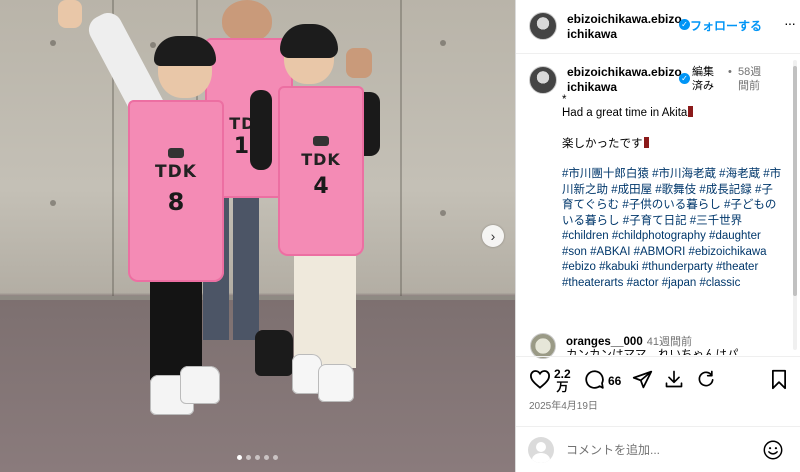 The image size is (800, 472). I want to click on caption-marker: *, so click(564, 100).